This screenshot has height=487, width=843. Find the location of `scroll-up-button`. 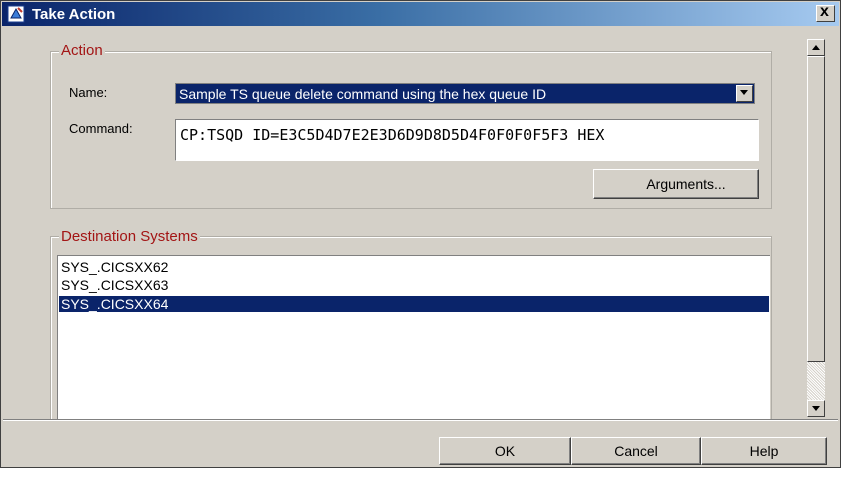

scroll-up-button is located at coordinates (816, 47).